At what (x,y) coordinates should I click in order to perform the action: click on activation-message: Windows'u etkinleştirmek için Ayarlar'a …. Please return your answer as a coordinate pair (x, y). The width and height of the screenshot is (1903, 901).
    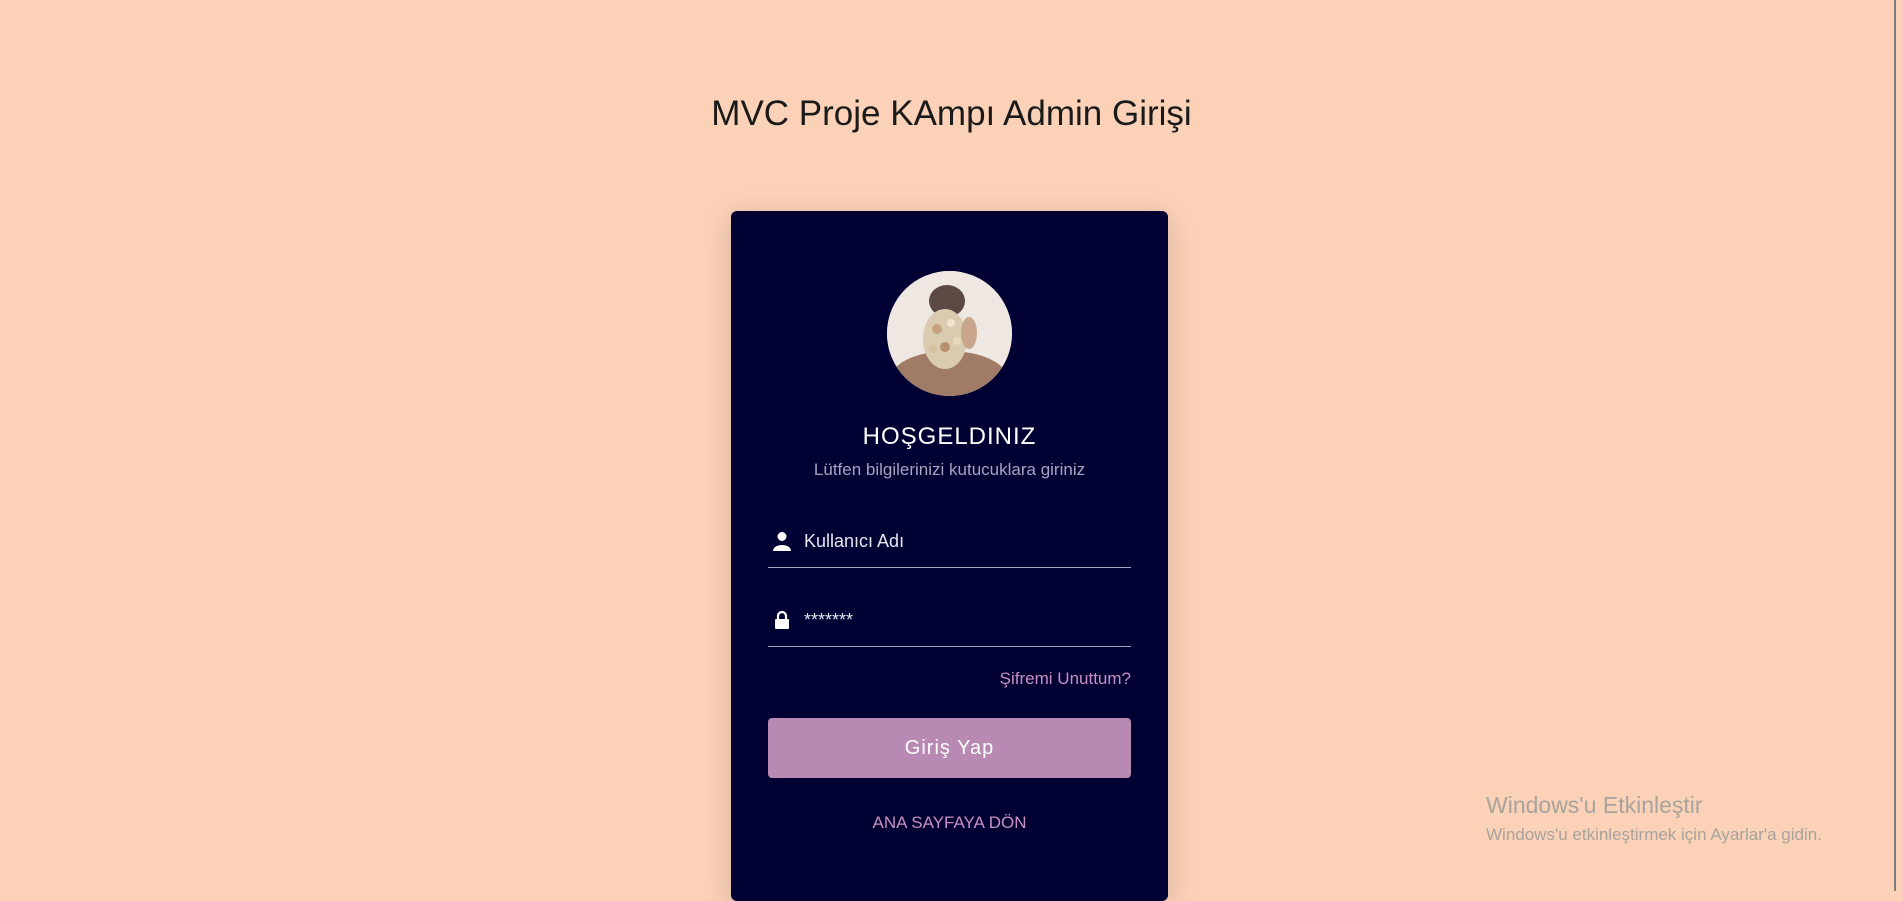
    Looking at the image, I should click on (1654, 834).